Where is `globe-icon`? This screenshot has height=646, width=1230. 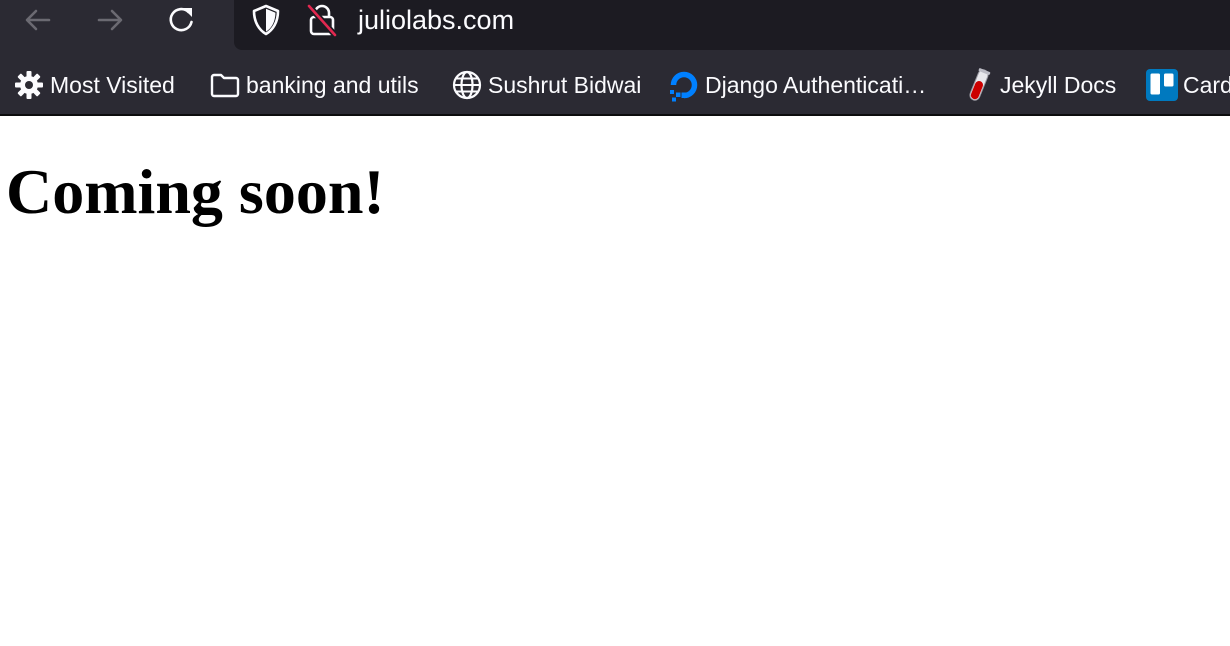
globe-icon is located at coordinates (467, 85).